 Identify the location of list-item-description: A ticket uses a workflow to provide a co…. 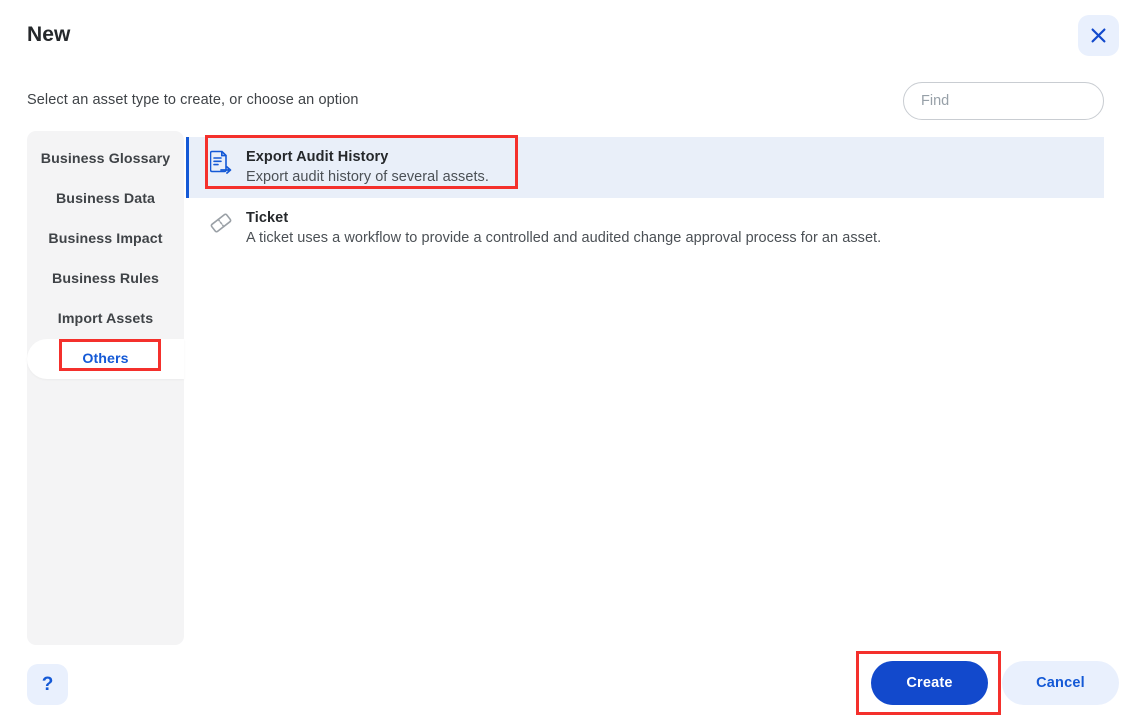
(564, 238).